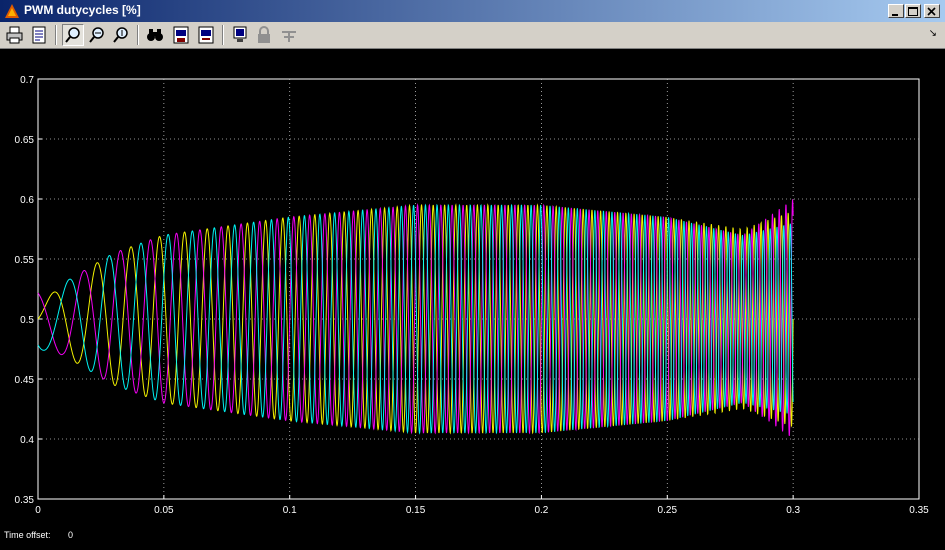 Image resolution: width=945 pixels, height=550 pixels. I want to click on save-axes-button, so click(181, 35).